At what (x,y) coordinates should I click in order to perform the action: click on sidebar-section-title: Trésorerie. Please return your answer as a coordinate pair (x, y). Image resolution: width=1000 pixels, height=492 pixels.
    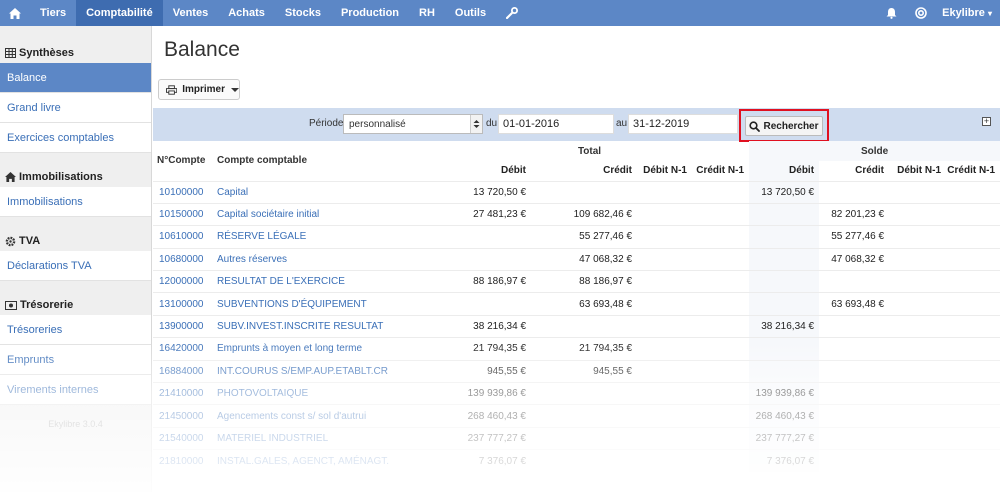
    Looking at the image, I should click on (47, 305).